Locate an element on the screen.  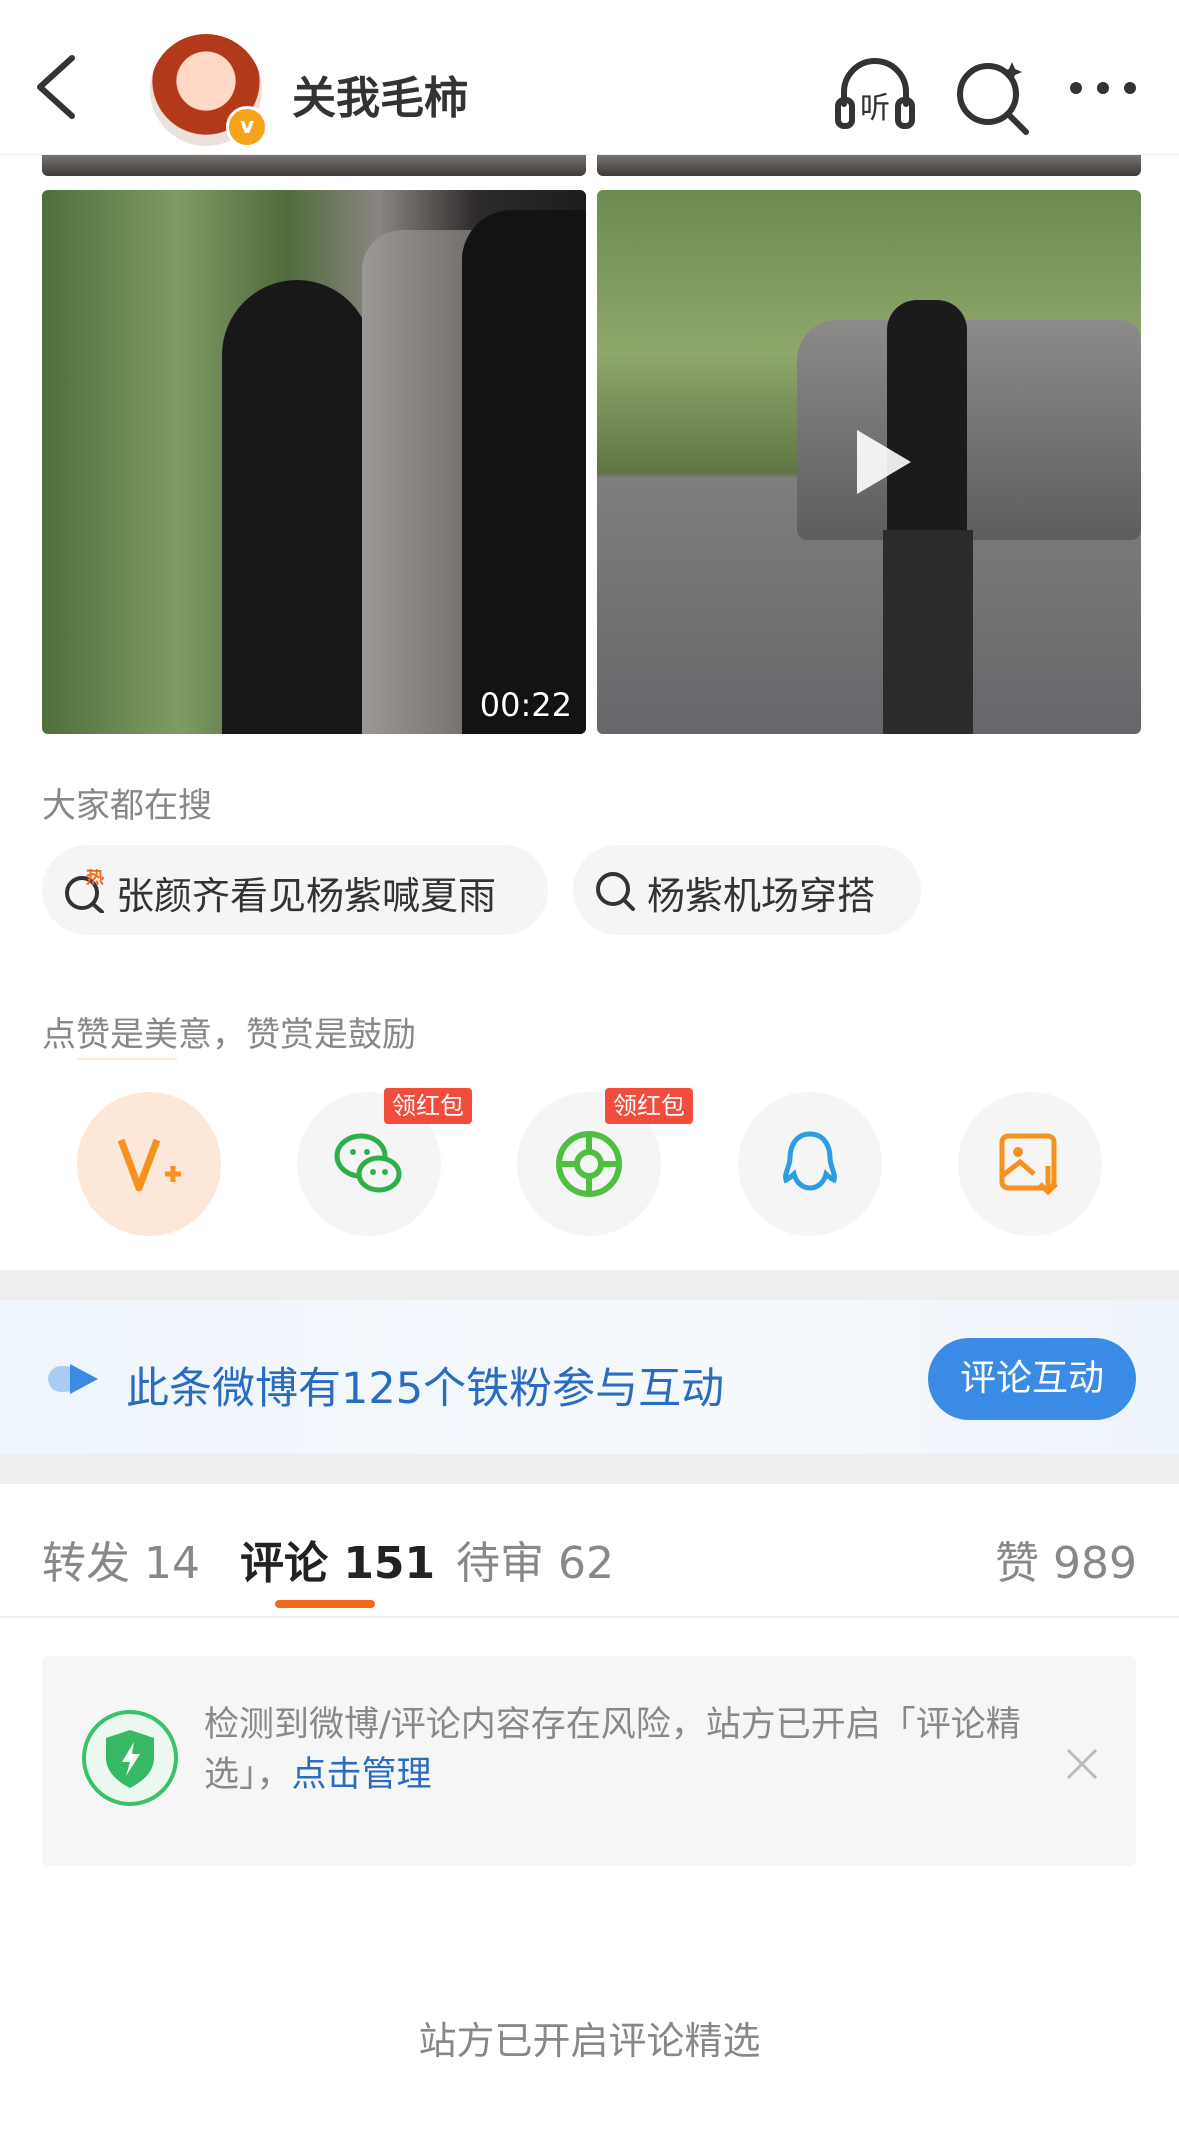
video-thumbnail is located at coordinates (869, 462).